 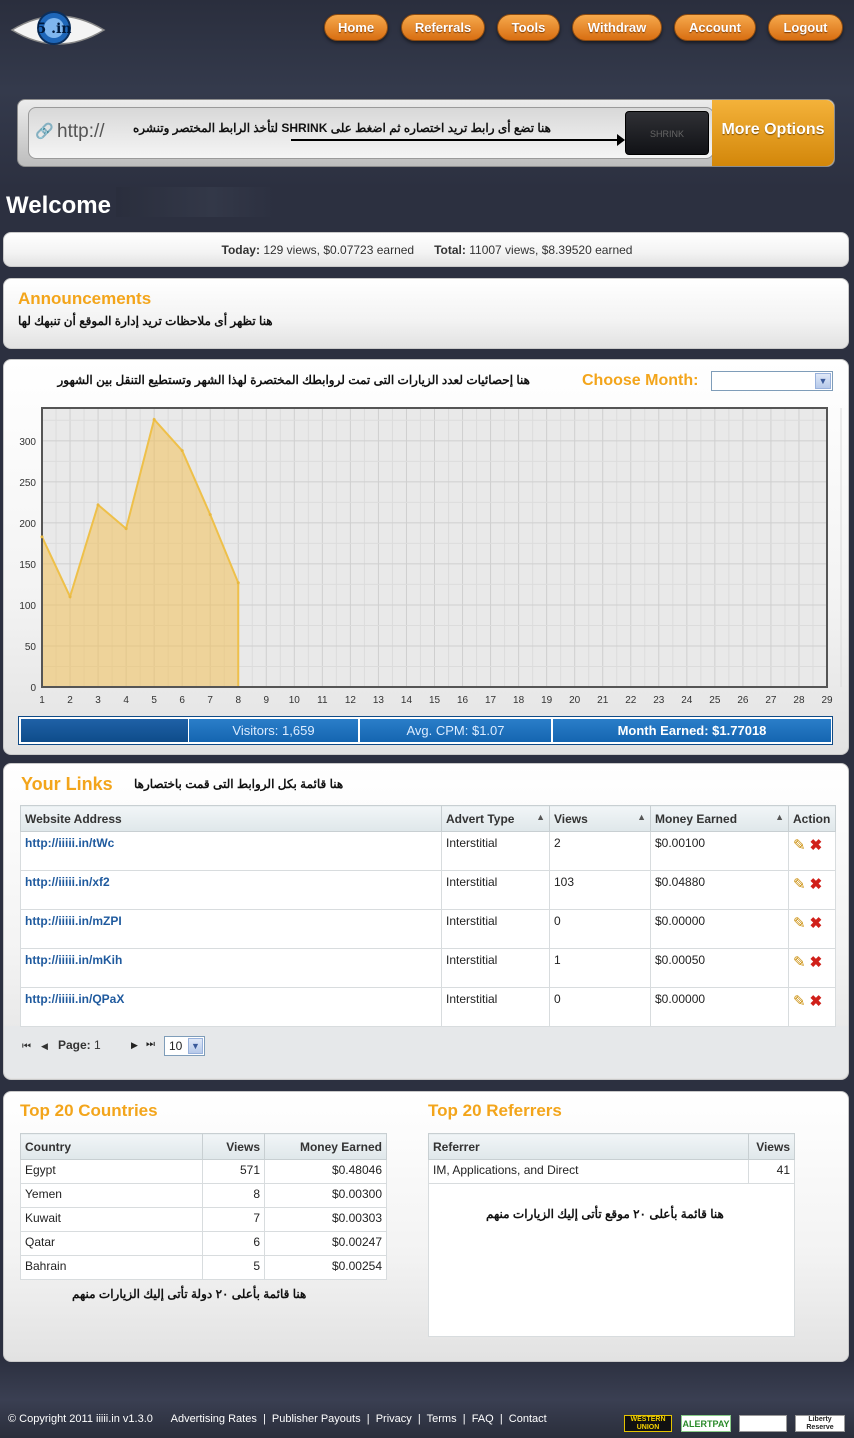 I want to click on col-advert-type: Advert Type ▲, so click(x=495, y=818).